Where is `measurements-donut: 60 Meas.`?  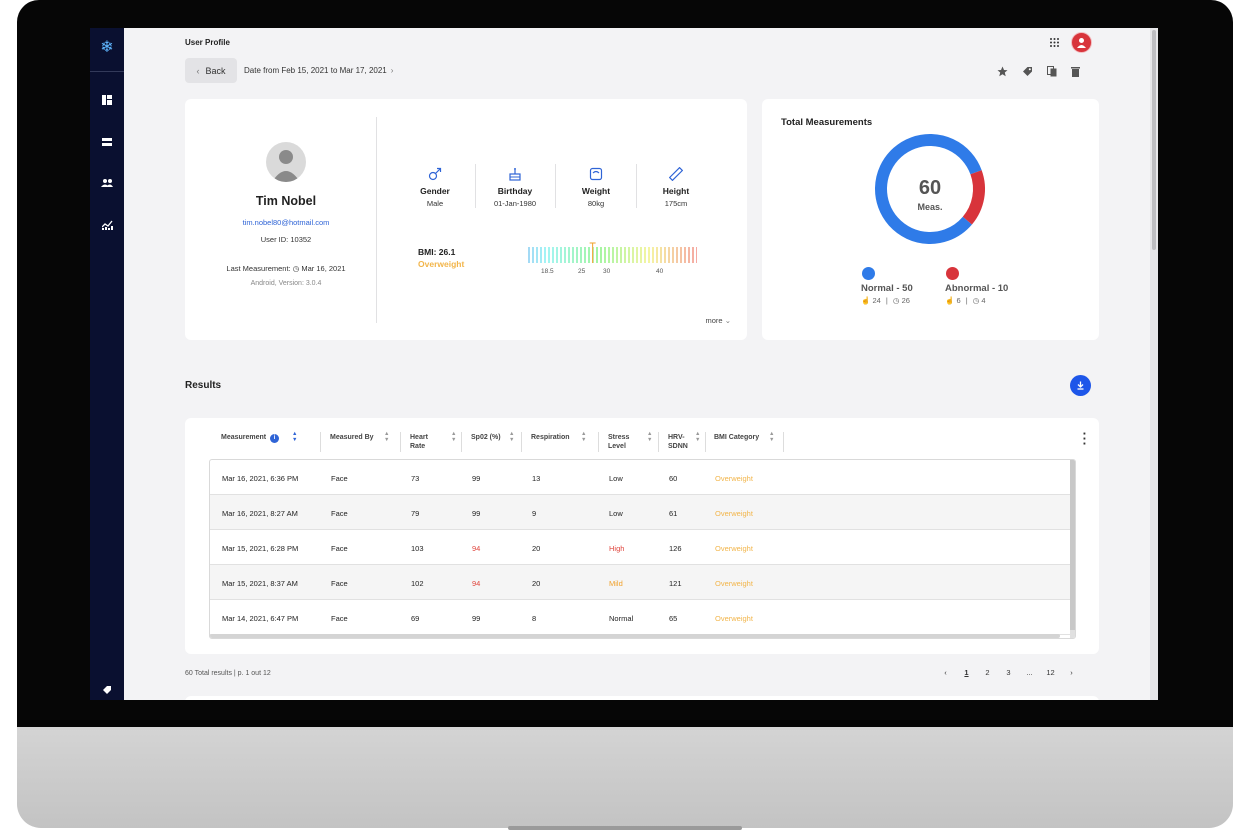
measurements-donut: 60 Meas. is located at coordinates (930, 189).